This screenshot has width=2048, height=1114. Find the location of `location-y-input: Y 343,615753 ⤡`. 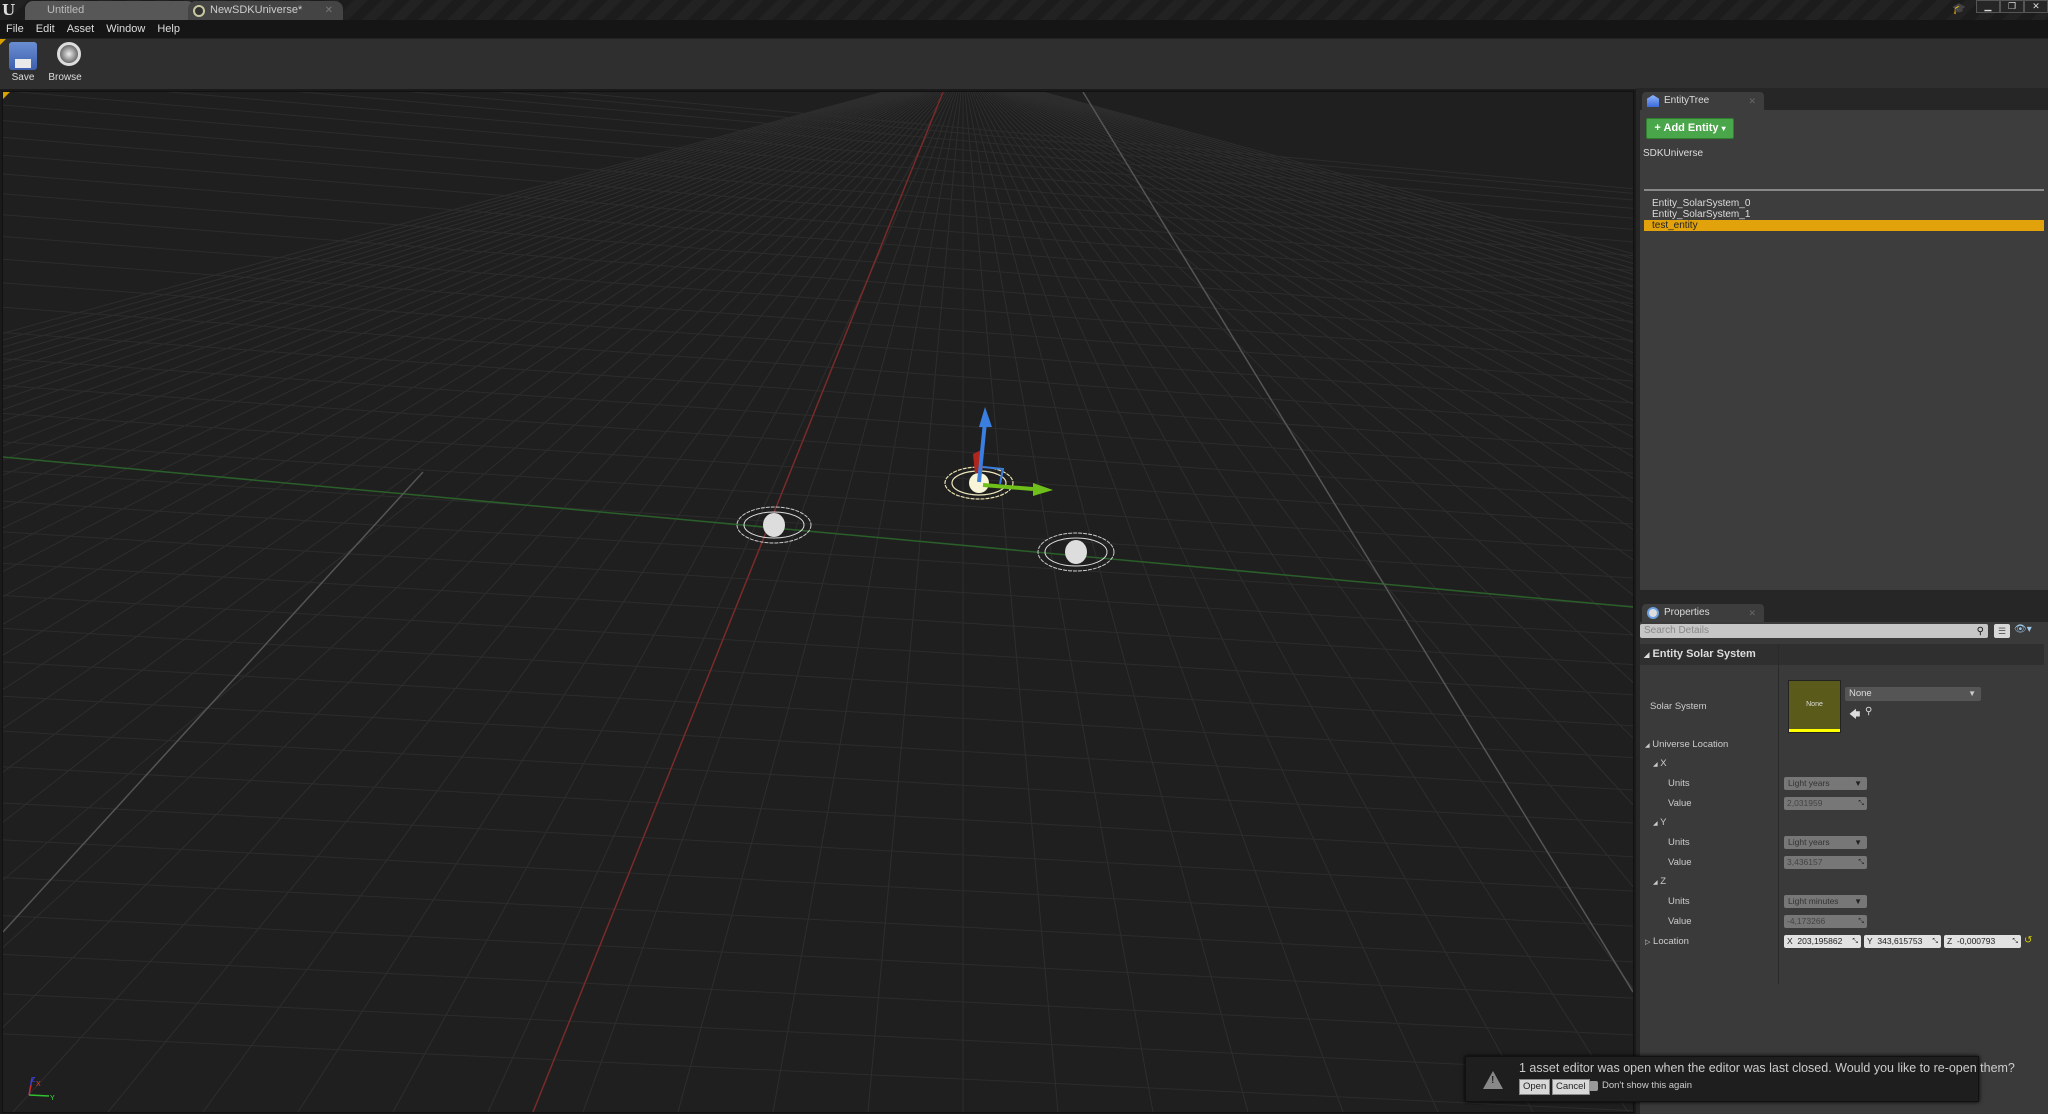

location-y-input: Y 343,615753 ⤡ is located at coordinates (1902, 941).